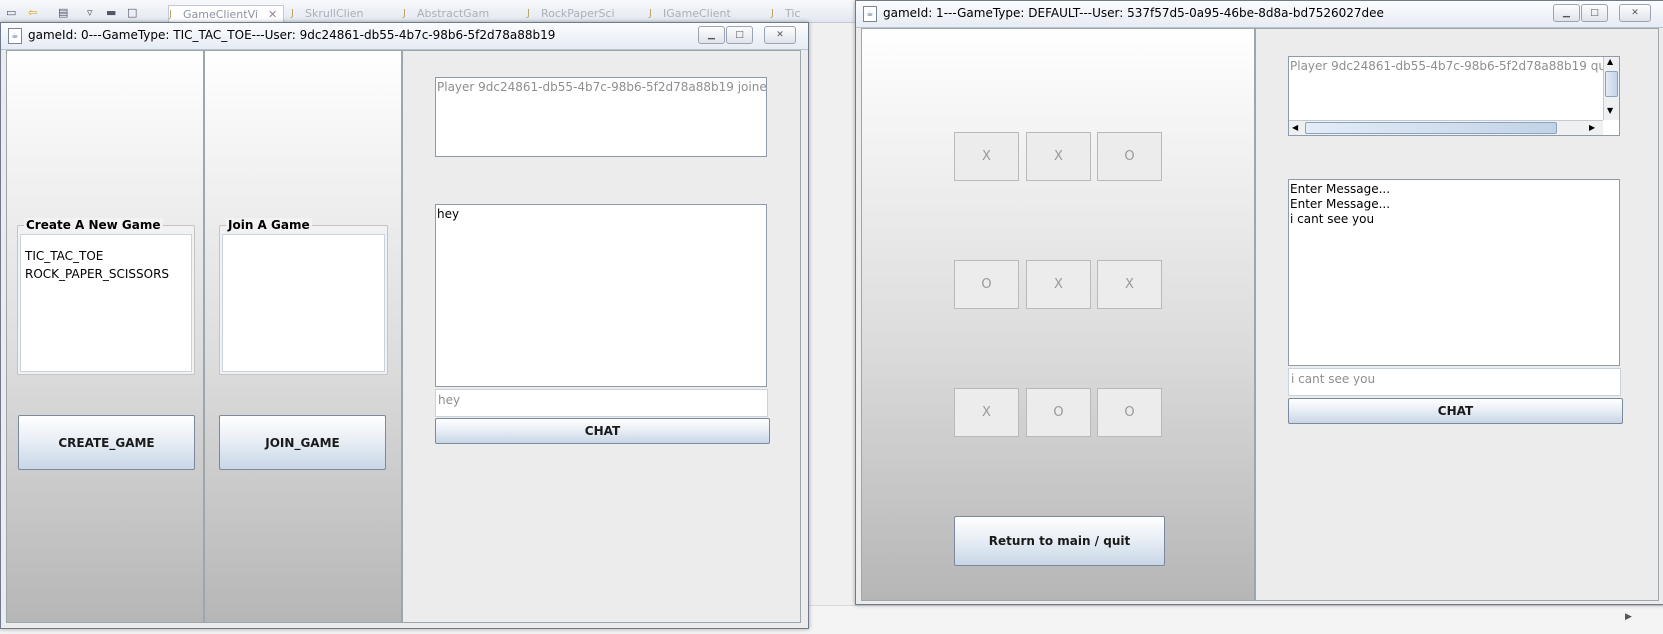  Describe the element at coordinates (1295, 127) in the screenshot. I see `scroll-left-icon: ◀` at that location.